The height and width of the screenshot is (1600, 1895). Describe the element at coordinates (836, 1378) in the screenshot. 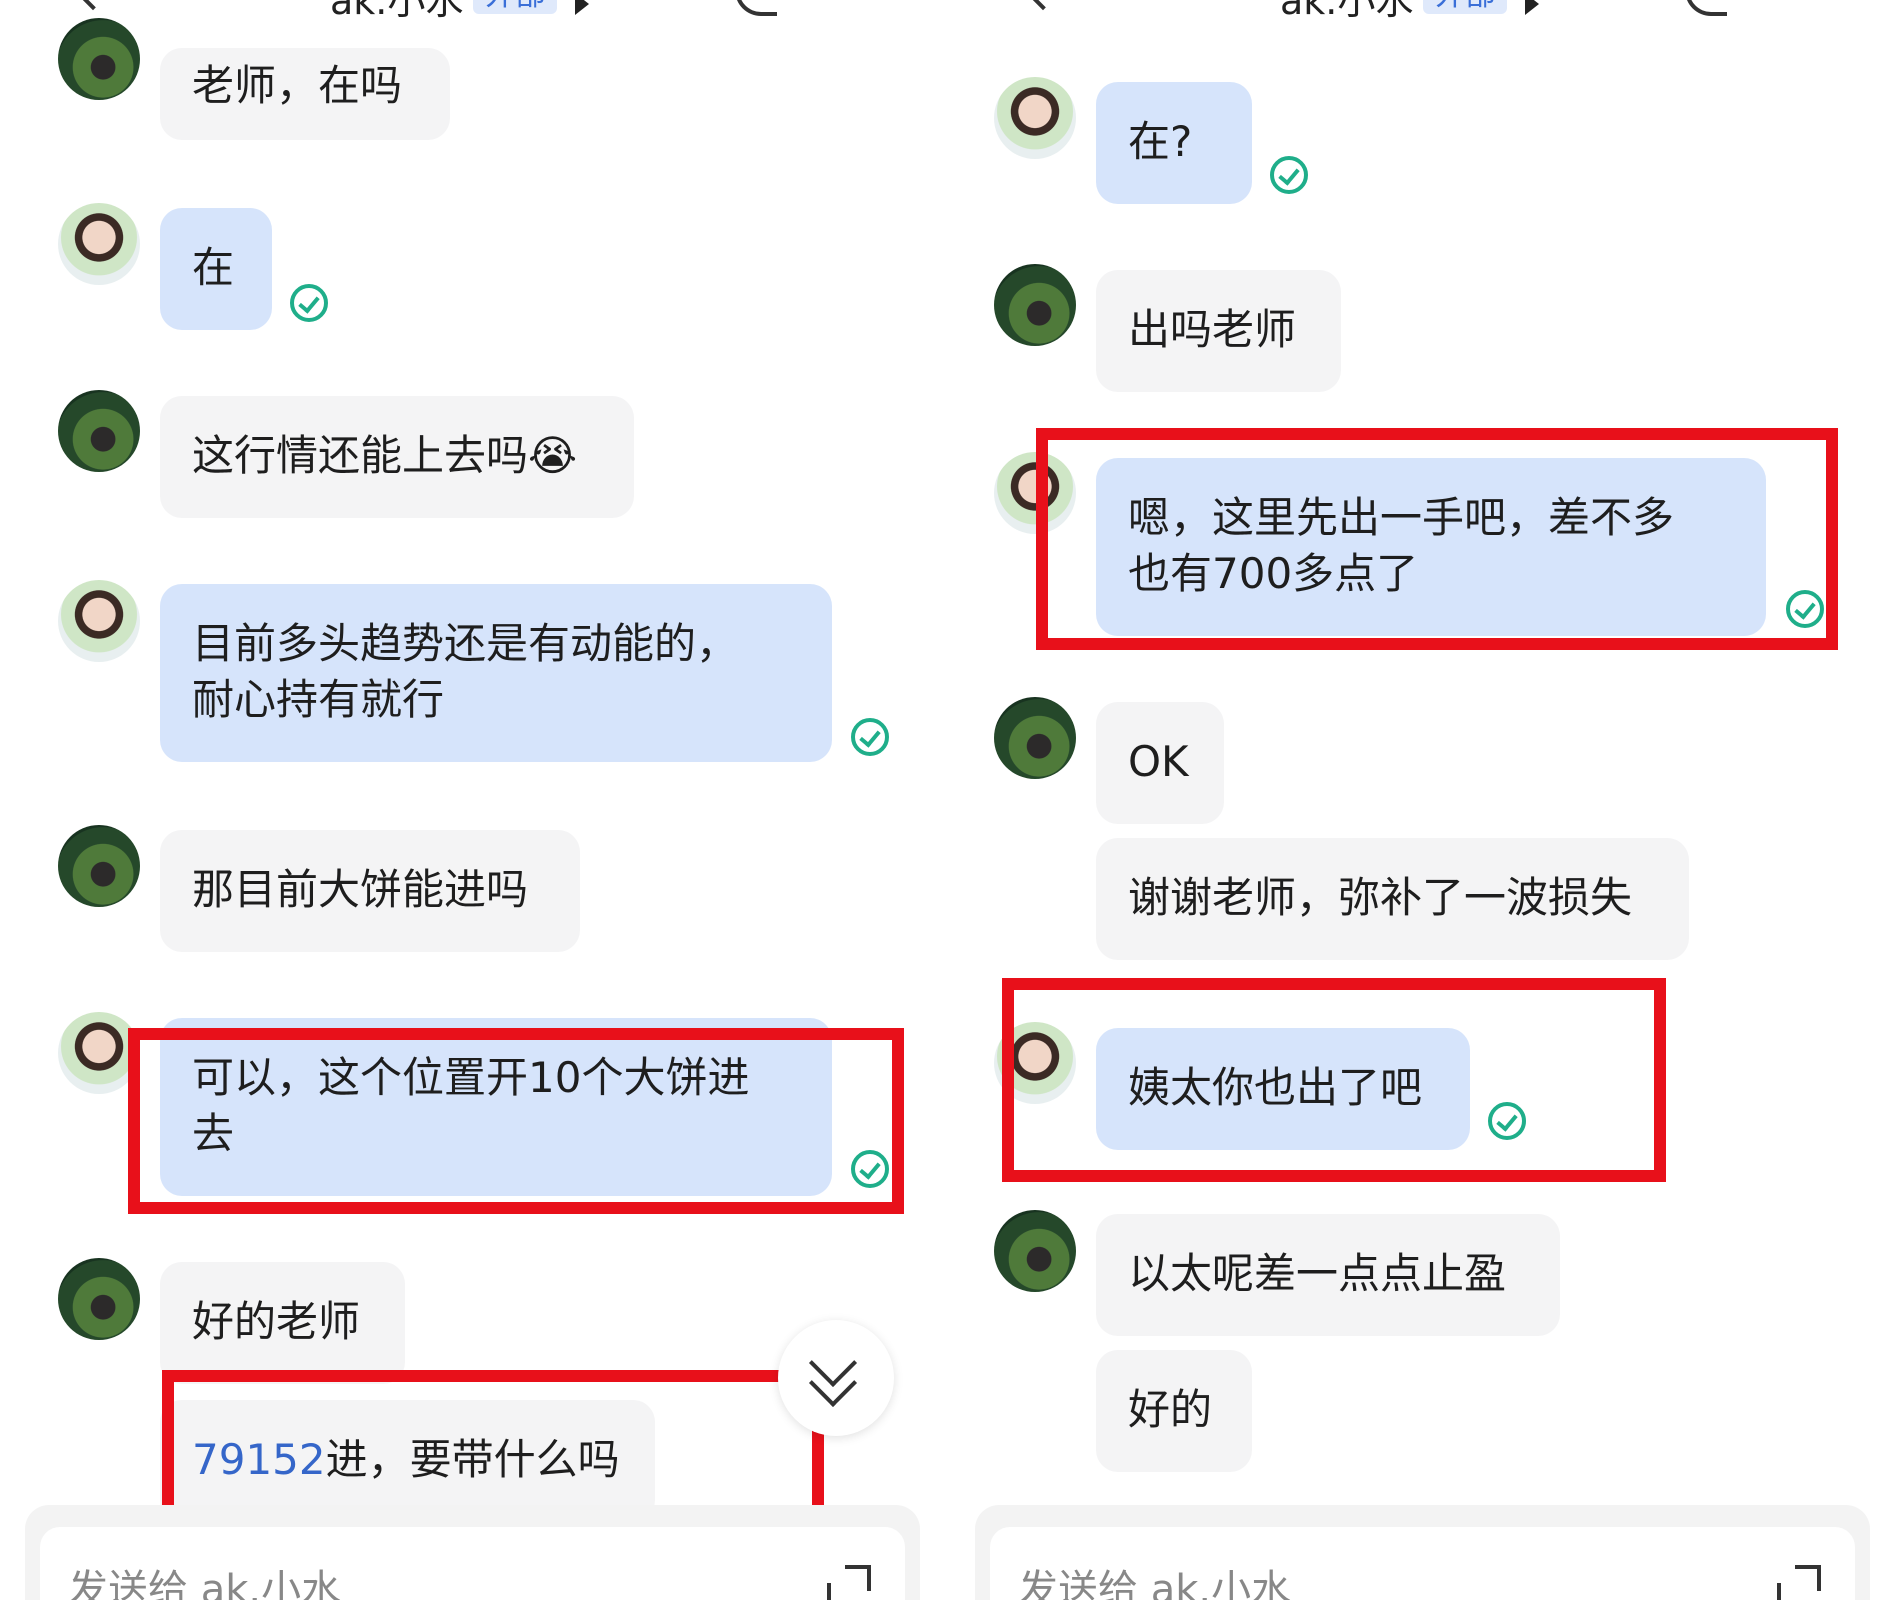

I see `scroll-to-bottom-button` at that location.